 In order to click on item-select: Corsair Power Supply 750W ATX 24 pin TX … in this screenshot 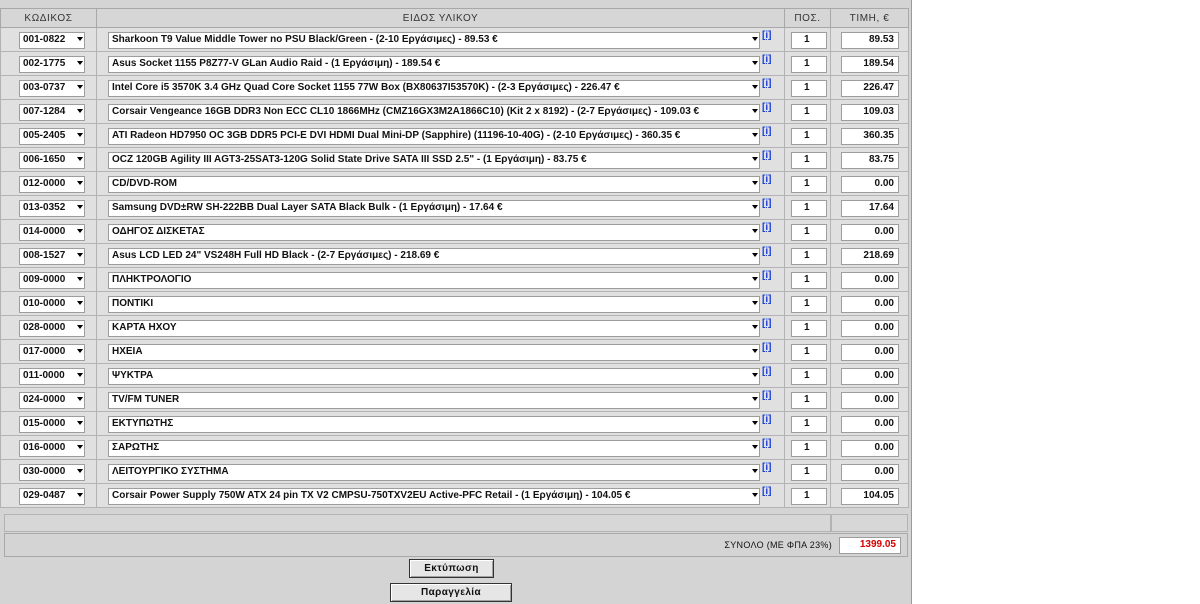, I will do `click(434, 496)`.